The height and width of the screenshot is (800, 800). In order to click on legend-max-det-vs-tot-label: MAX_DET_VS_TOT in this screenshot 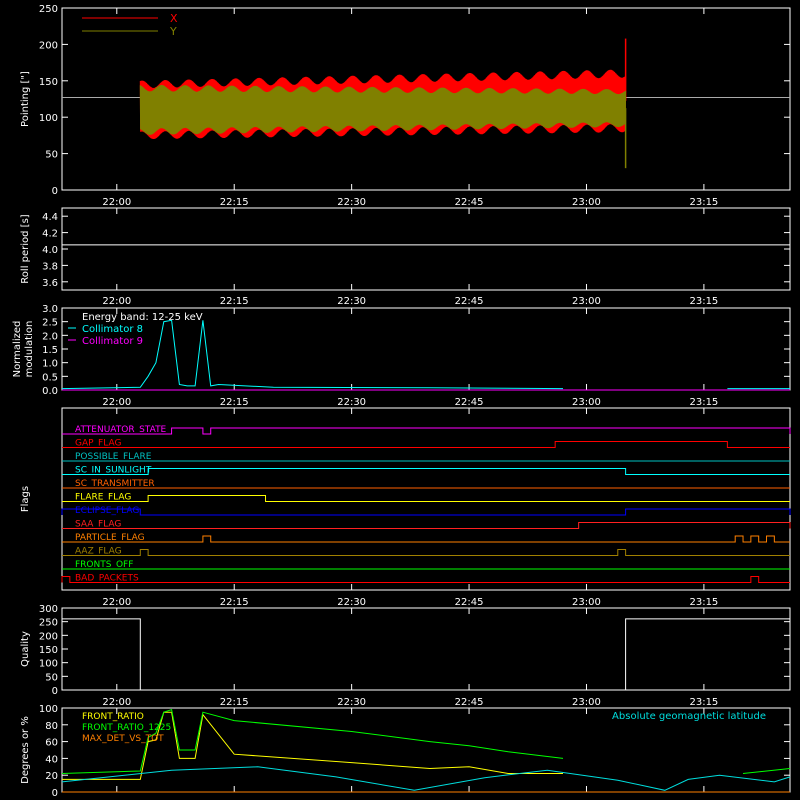, I will do `click(123, 739)`.